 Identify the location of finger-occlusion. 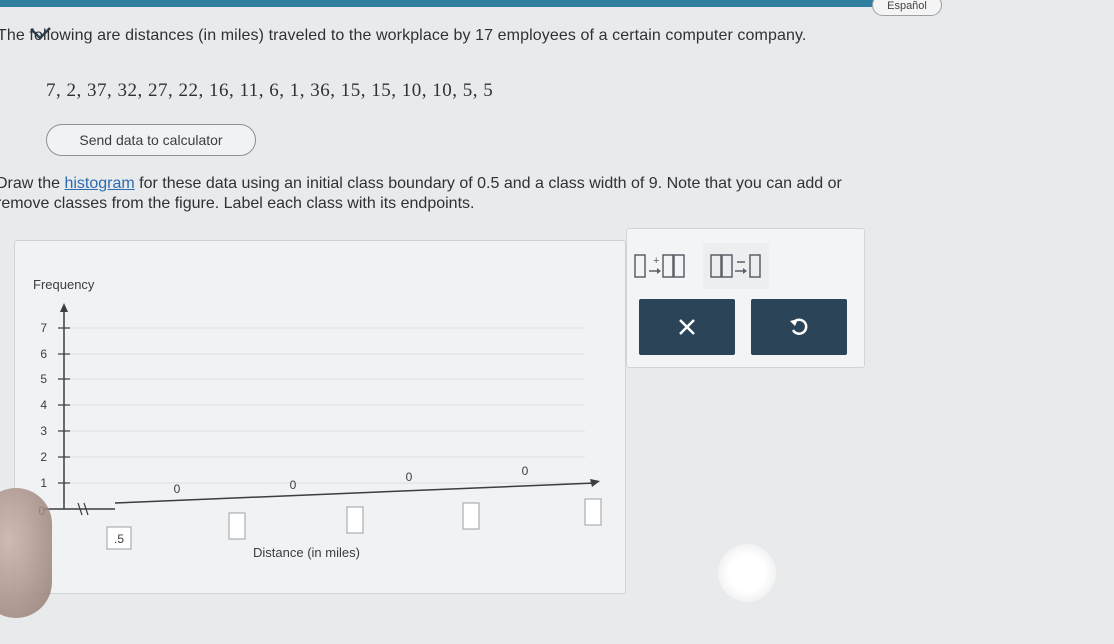
(26, 553).